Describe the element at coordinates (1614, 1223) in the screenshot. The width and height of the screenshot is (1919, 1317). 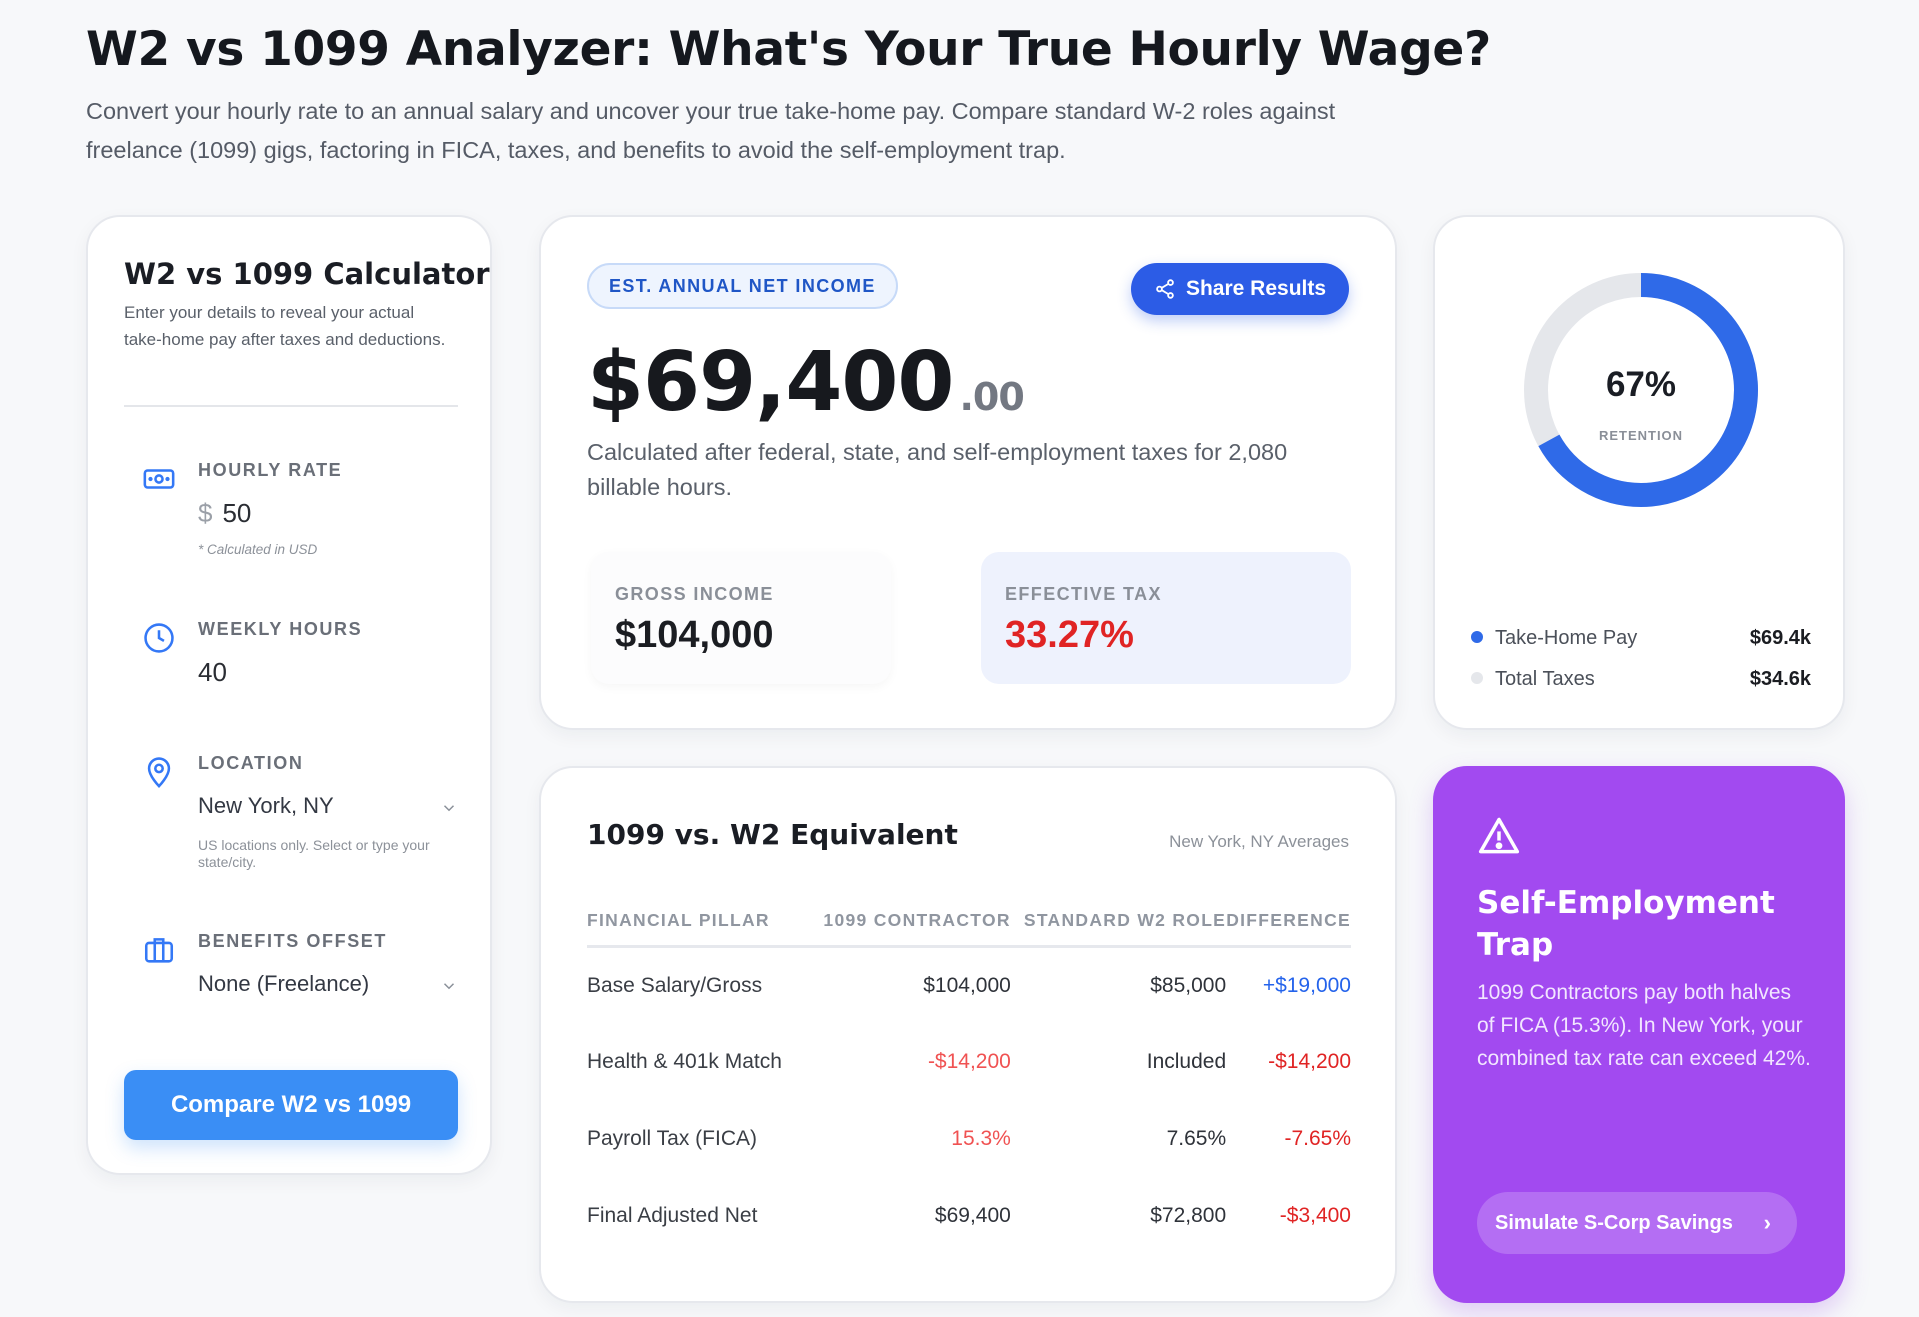
I see `simulate-s-corp-label: Simulate S-Corp Savings` at that location.